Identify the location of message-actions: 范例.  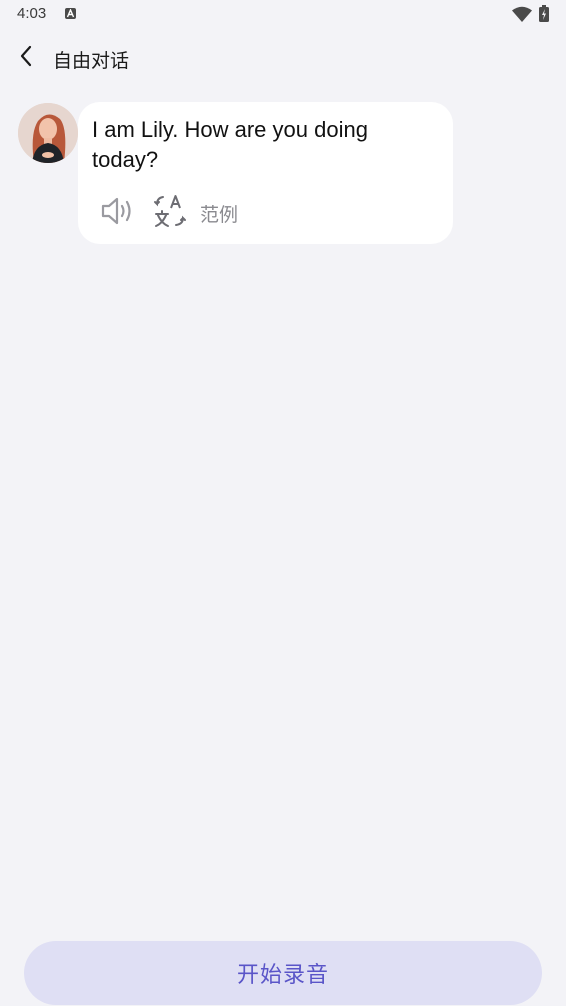
(169, 213).